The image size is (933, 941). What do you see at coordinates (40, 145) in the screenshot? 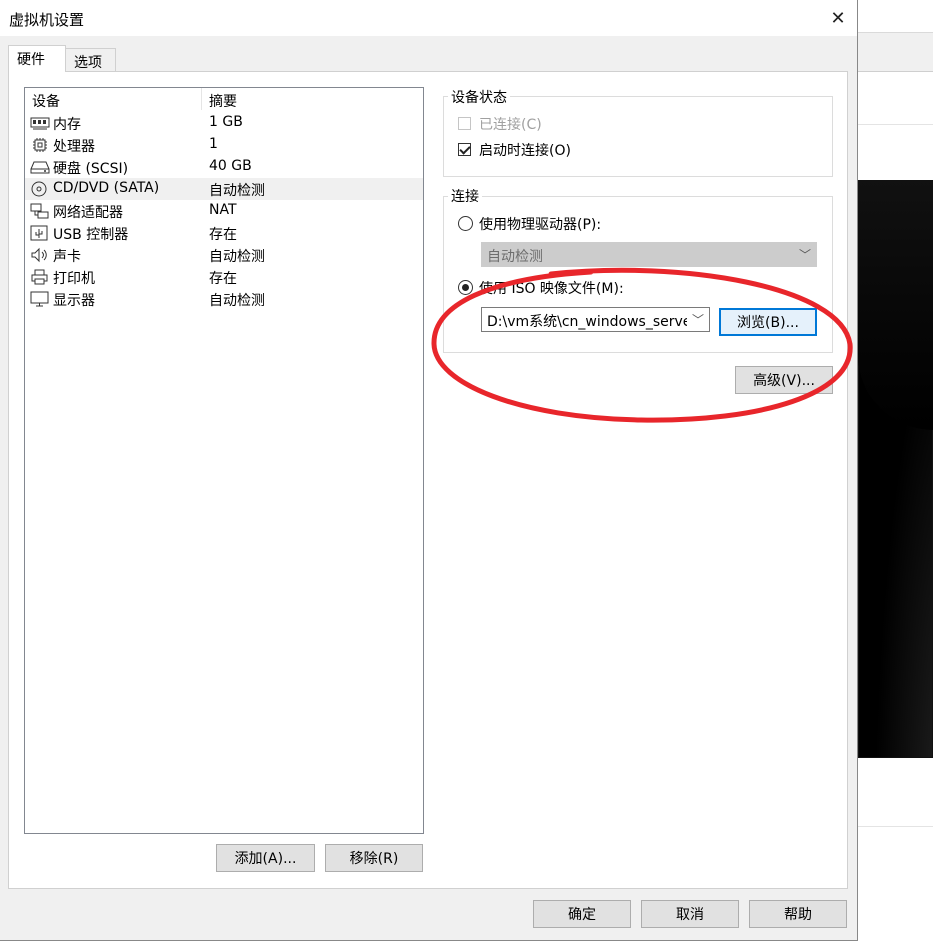
I see `cpu-icon` at bounding box center [40, 145].